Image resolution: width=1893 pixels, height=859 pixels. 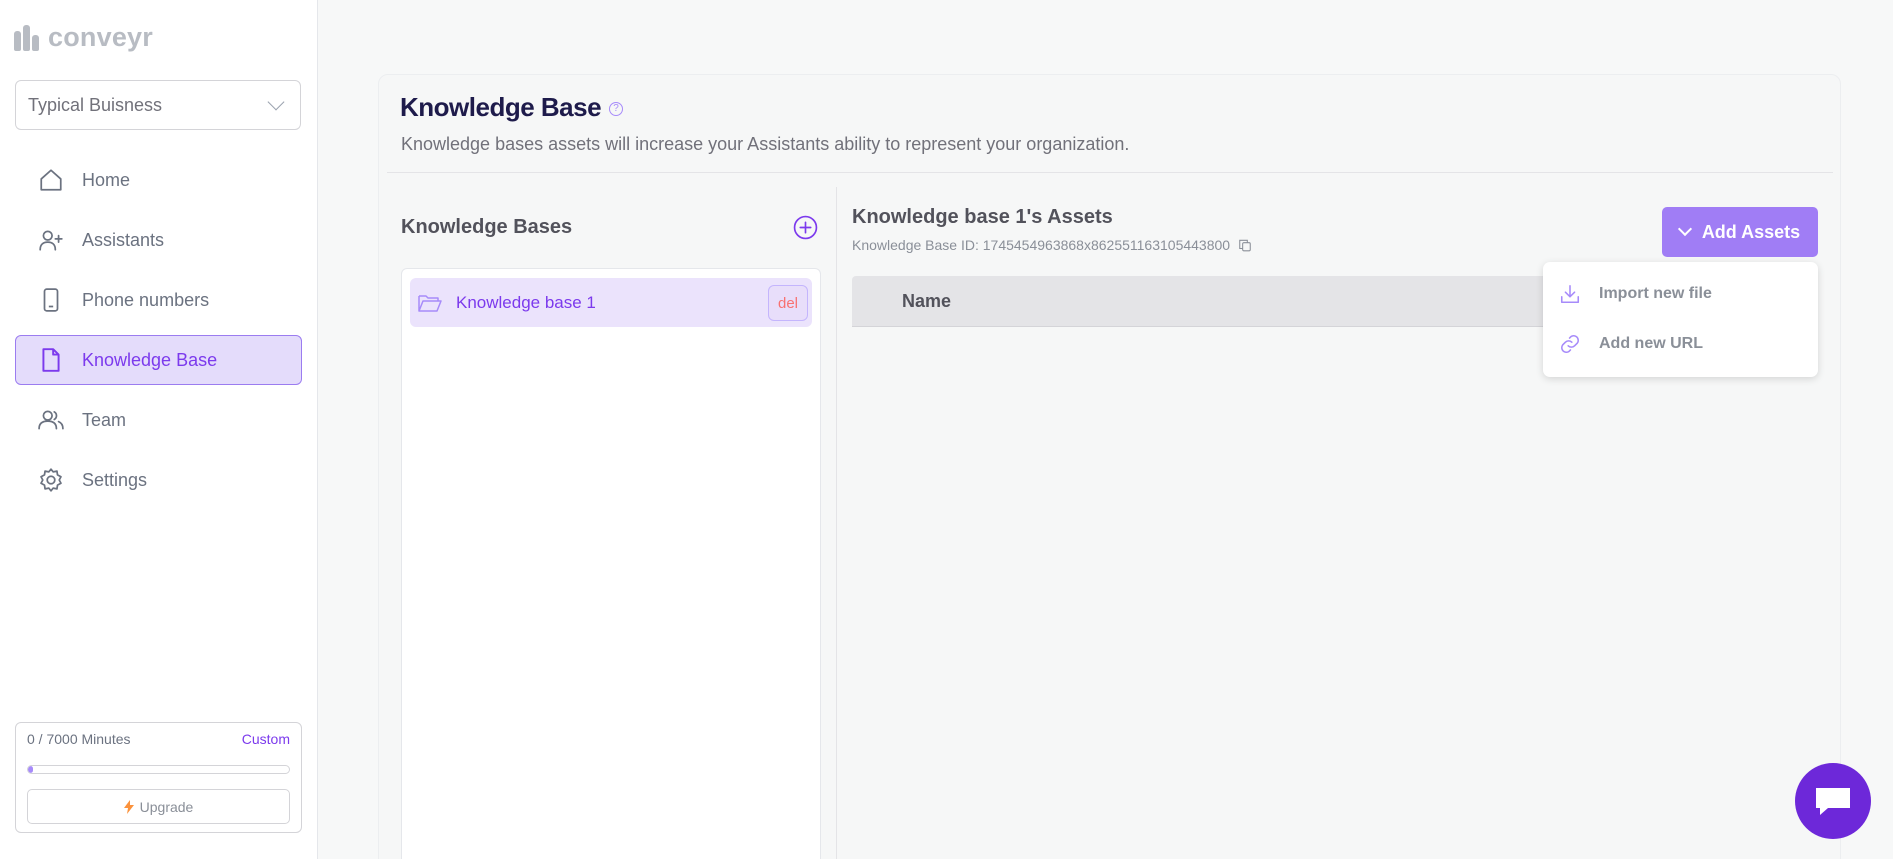 I want to click on add-assets-label: Add Assets, so click(x=1751, y=231).